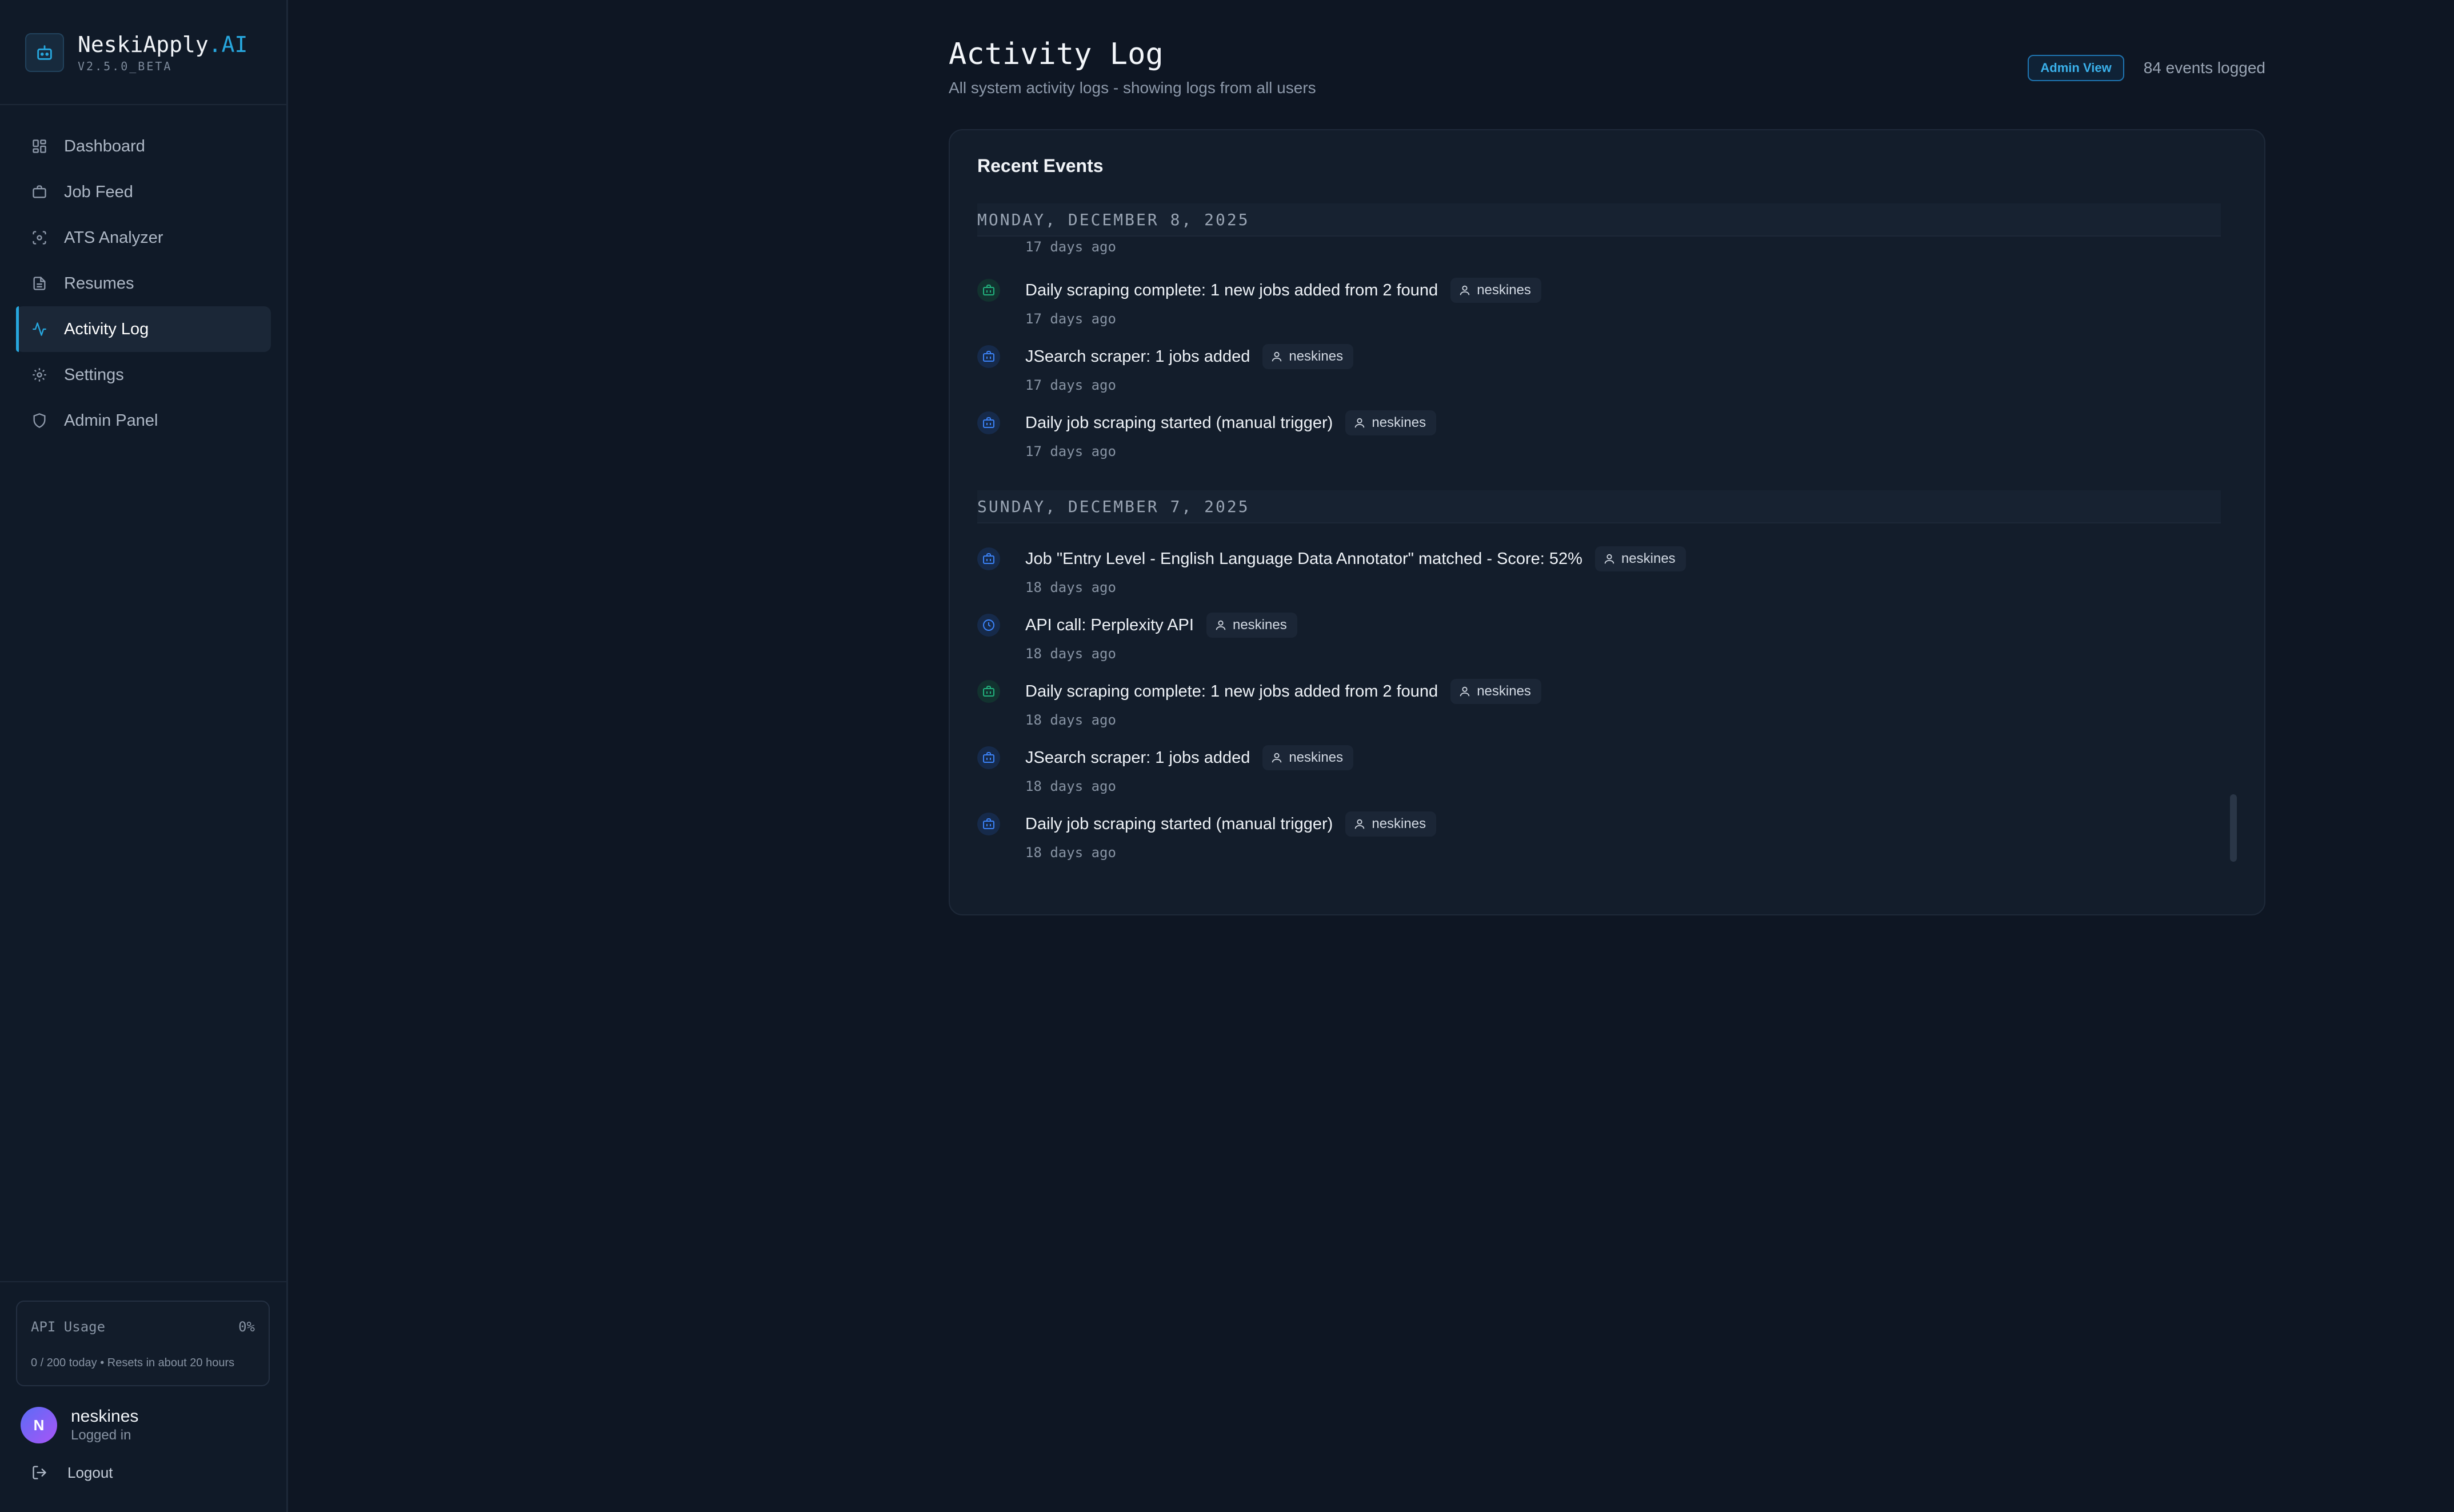  What do you see at coordinates (98, 191) in the screenshot?
I see `sidebar-item-label: Job Feed` at bounding box center [98, 191].